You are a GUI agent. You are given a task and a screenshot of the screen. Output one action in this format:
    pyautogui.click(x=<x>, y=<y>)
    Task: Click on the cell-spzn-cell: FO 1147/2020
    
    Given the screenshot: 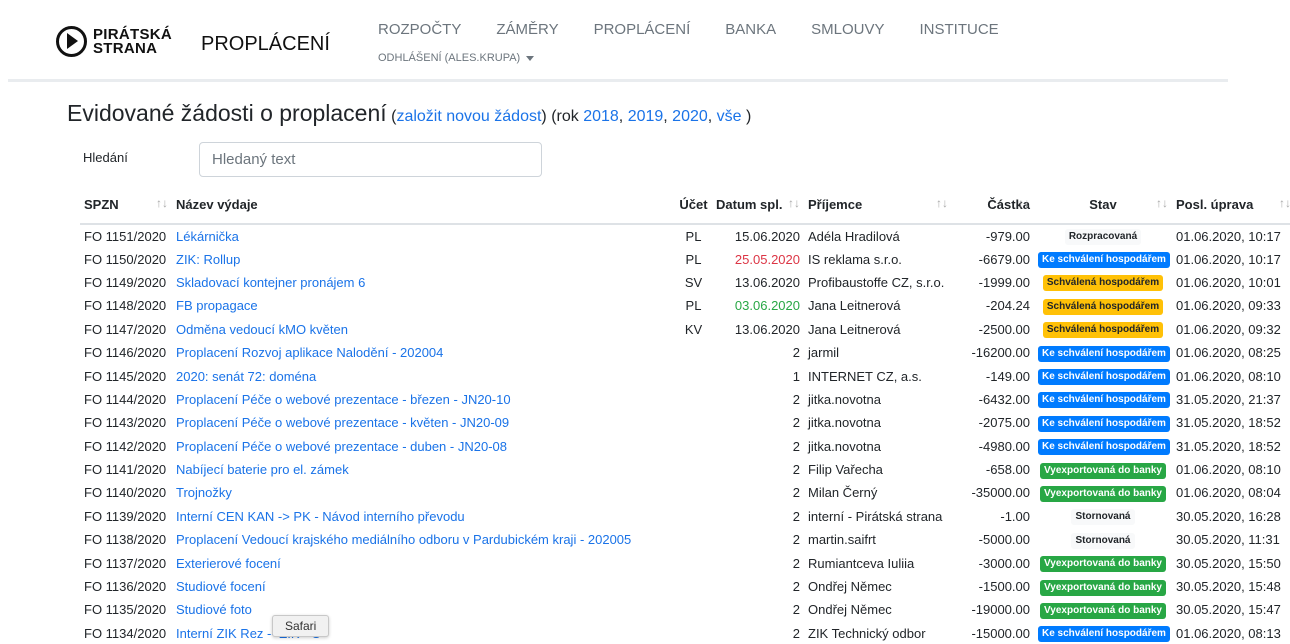 What is the action you would take?
    pyautogui.click(x=126, y=329)
    